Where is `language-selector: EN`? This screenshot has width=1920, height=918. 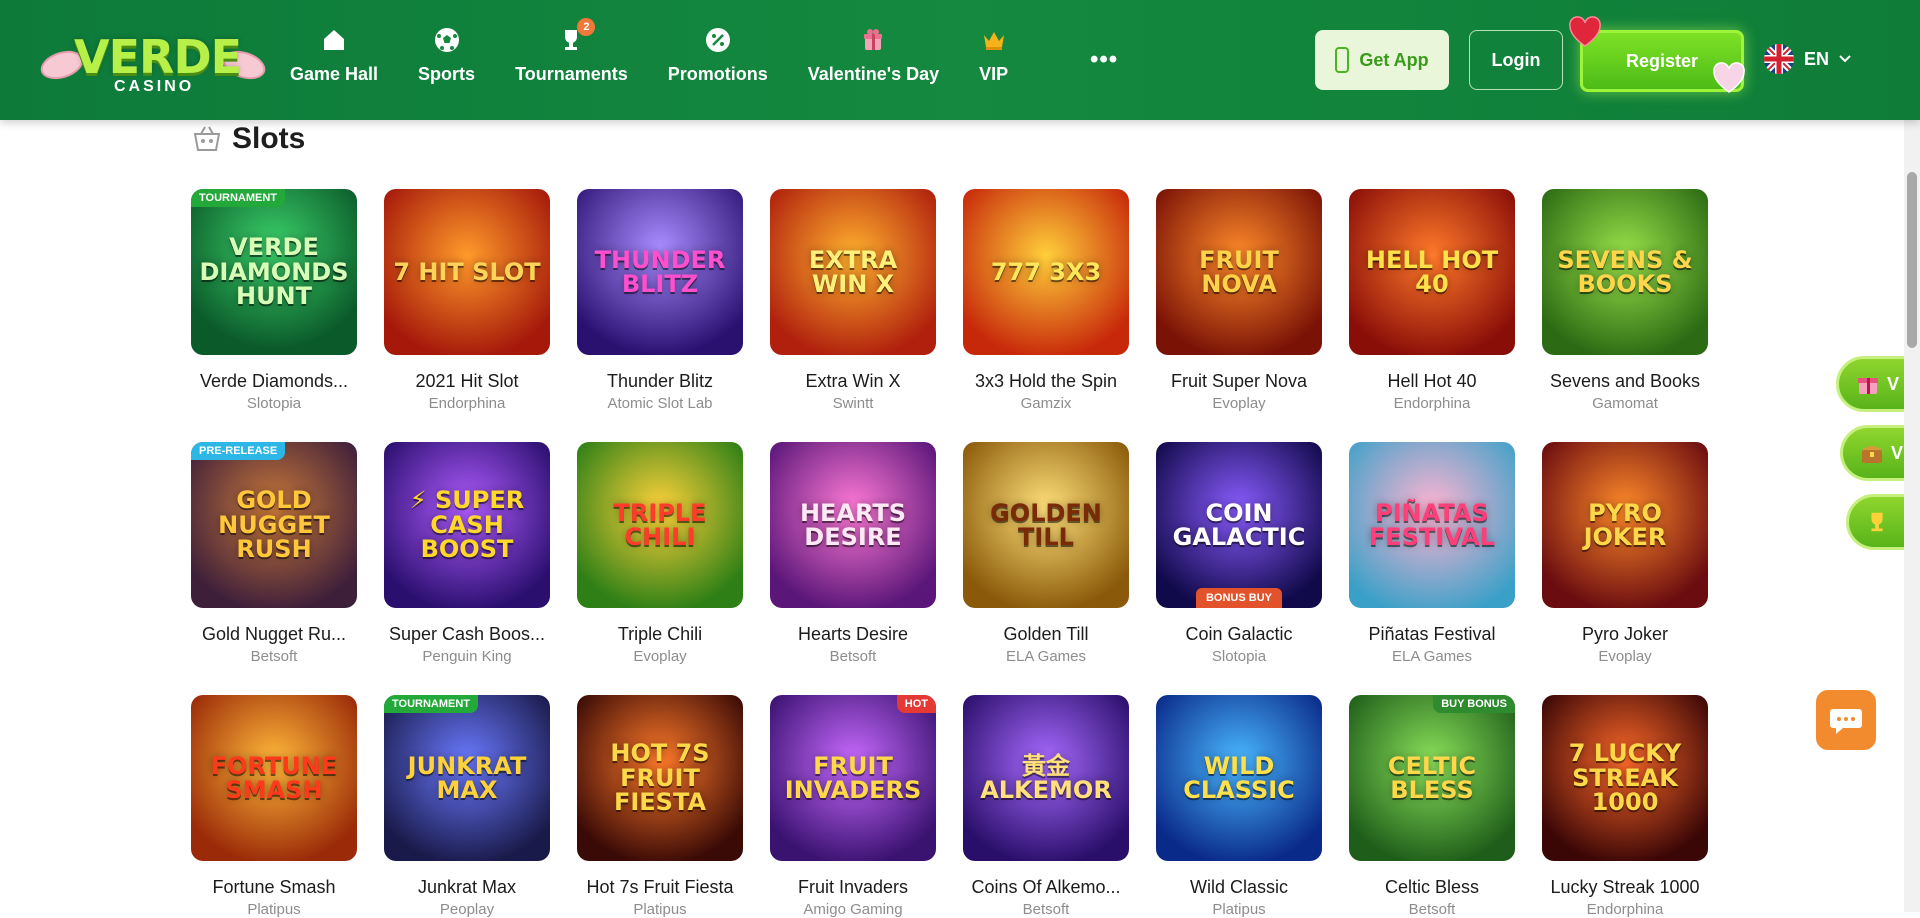
language-selector: EN is located at coordinates (1807, 59).